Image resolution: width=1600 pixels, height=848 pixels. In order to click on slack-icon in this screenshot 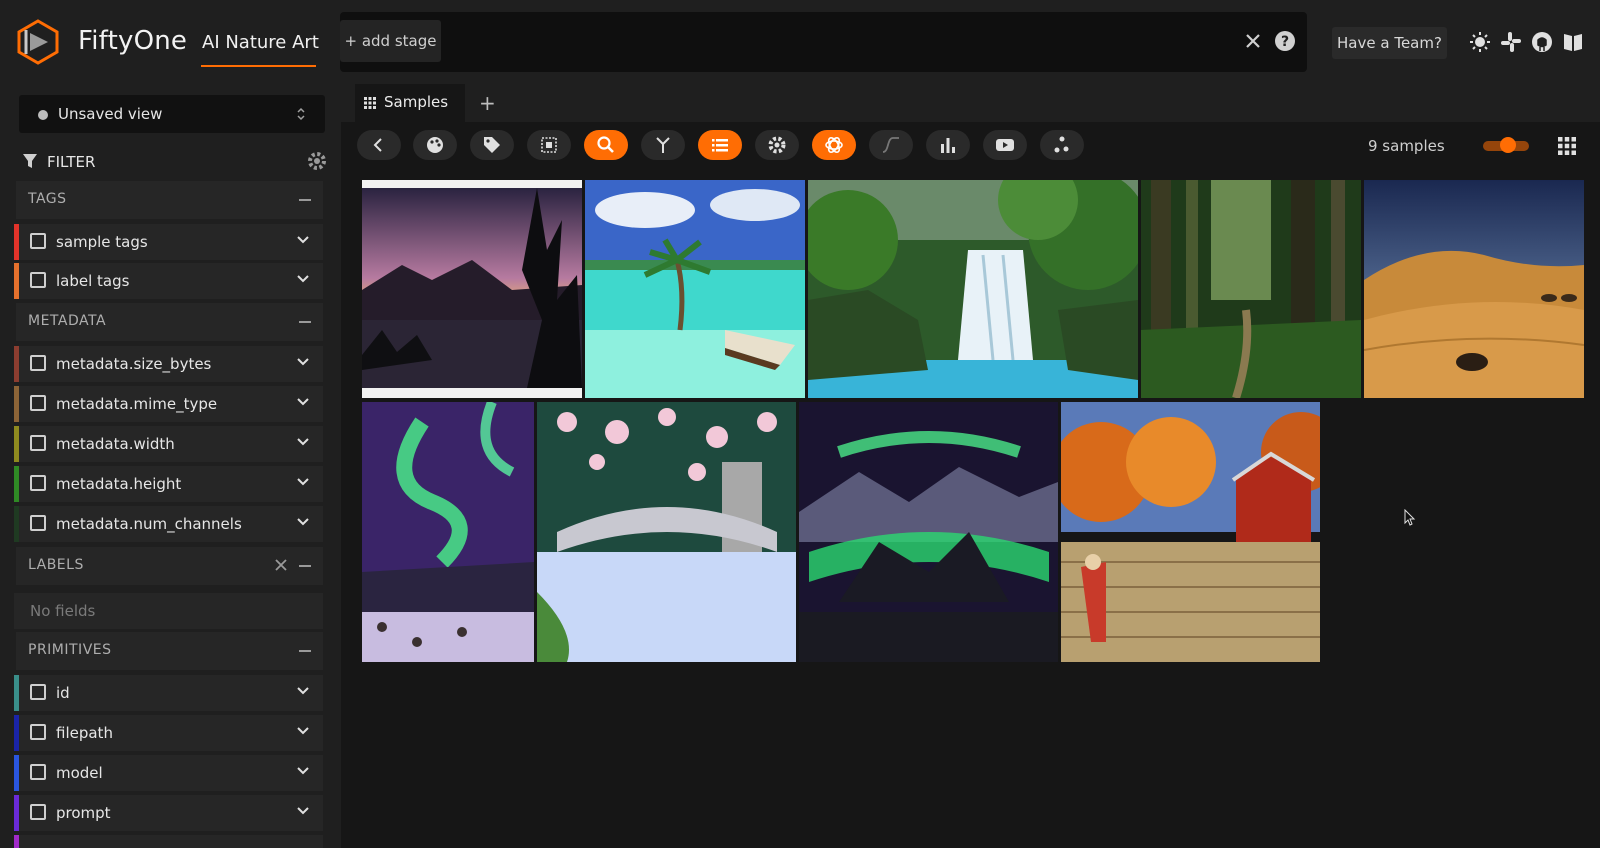, I will do `click(1511, 42)`.